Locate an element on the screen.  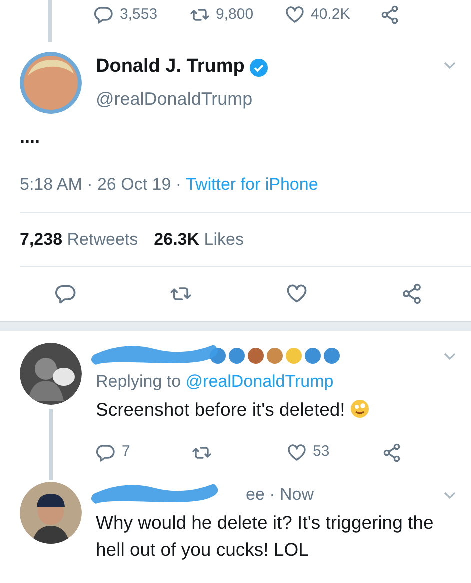
like-count: 53 is located at coordinates (321, 452).